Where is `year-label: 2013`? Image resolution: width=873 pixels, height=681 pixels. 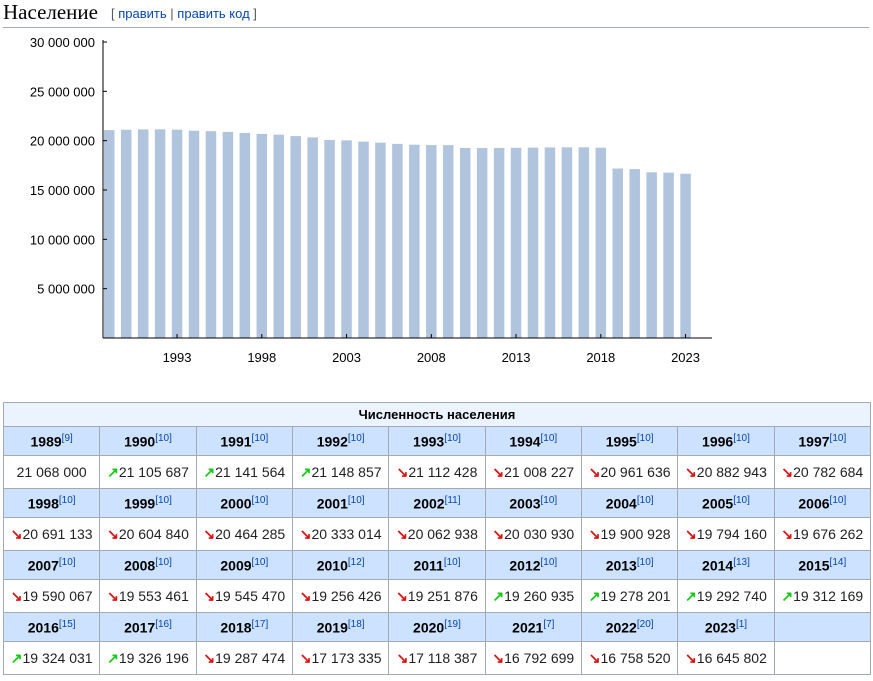
year-label: 2013 is located at coordinates (621, 565).